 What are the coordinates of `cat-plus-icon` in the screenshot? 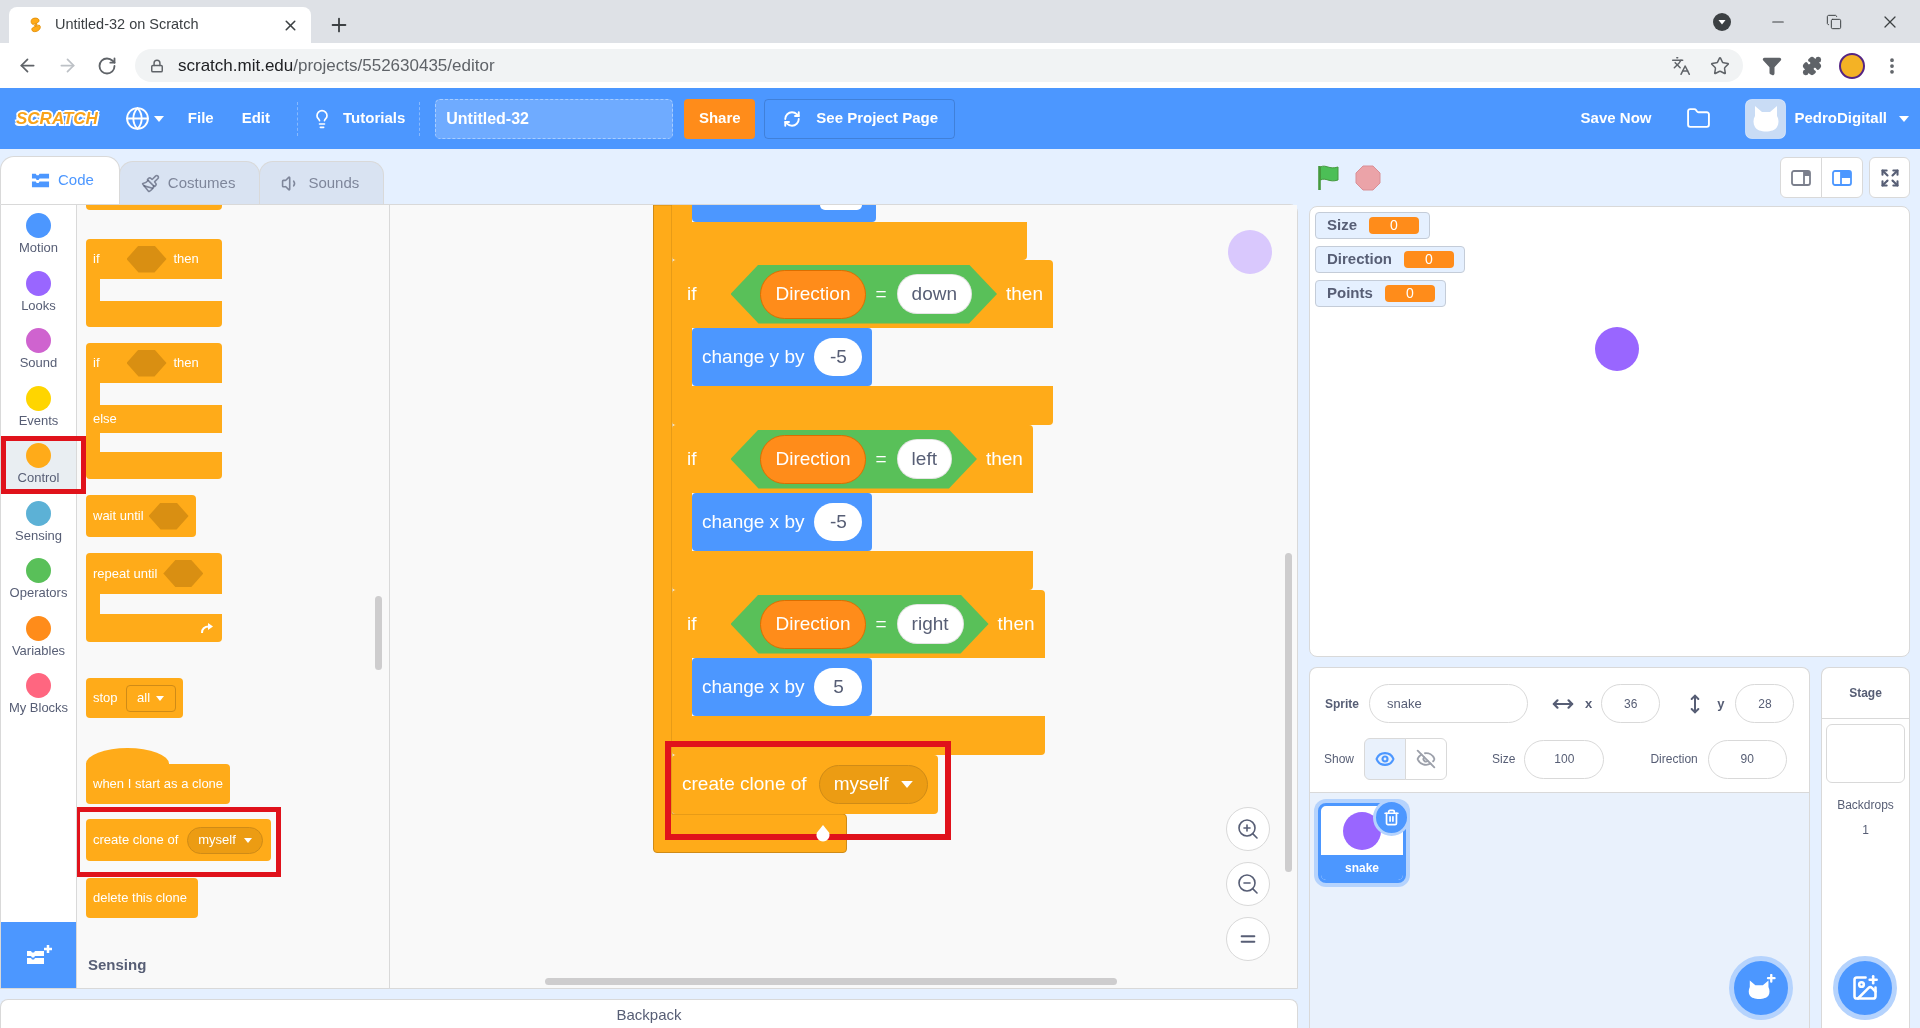 It's located at (1761, 988).